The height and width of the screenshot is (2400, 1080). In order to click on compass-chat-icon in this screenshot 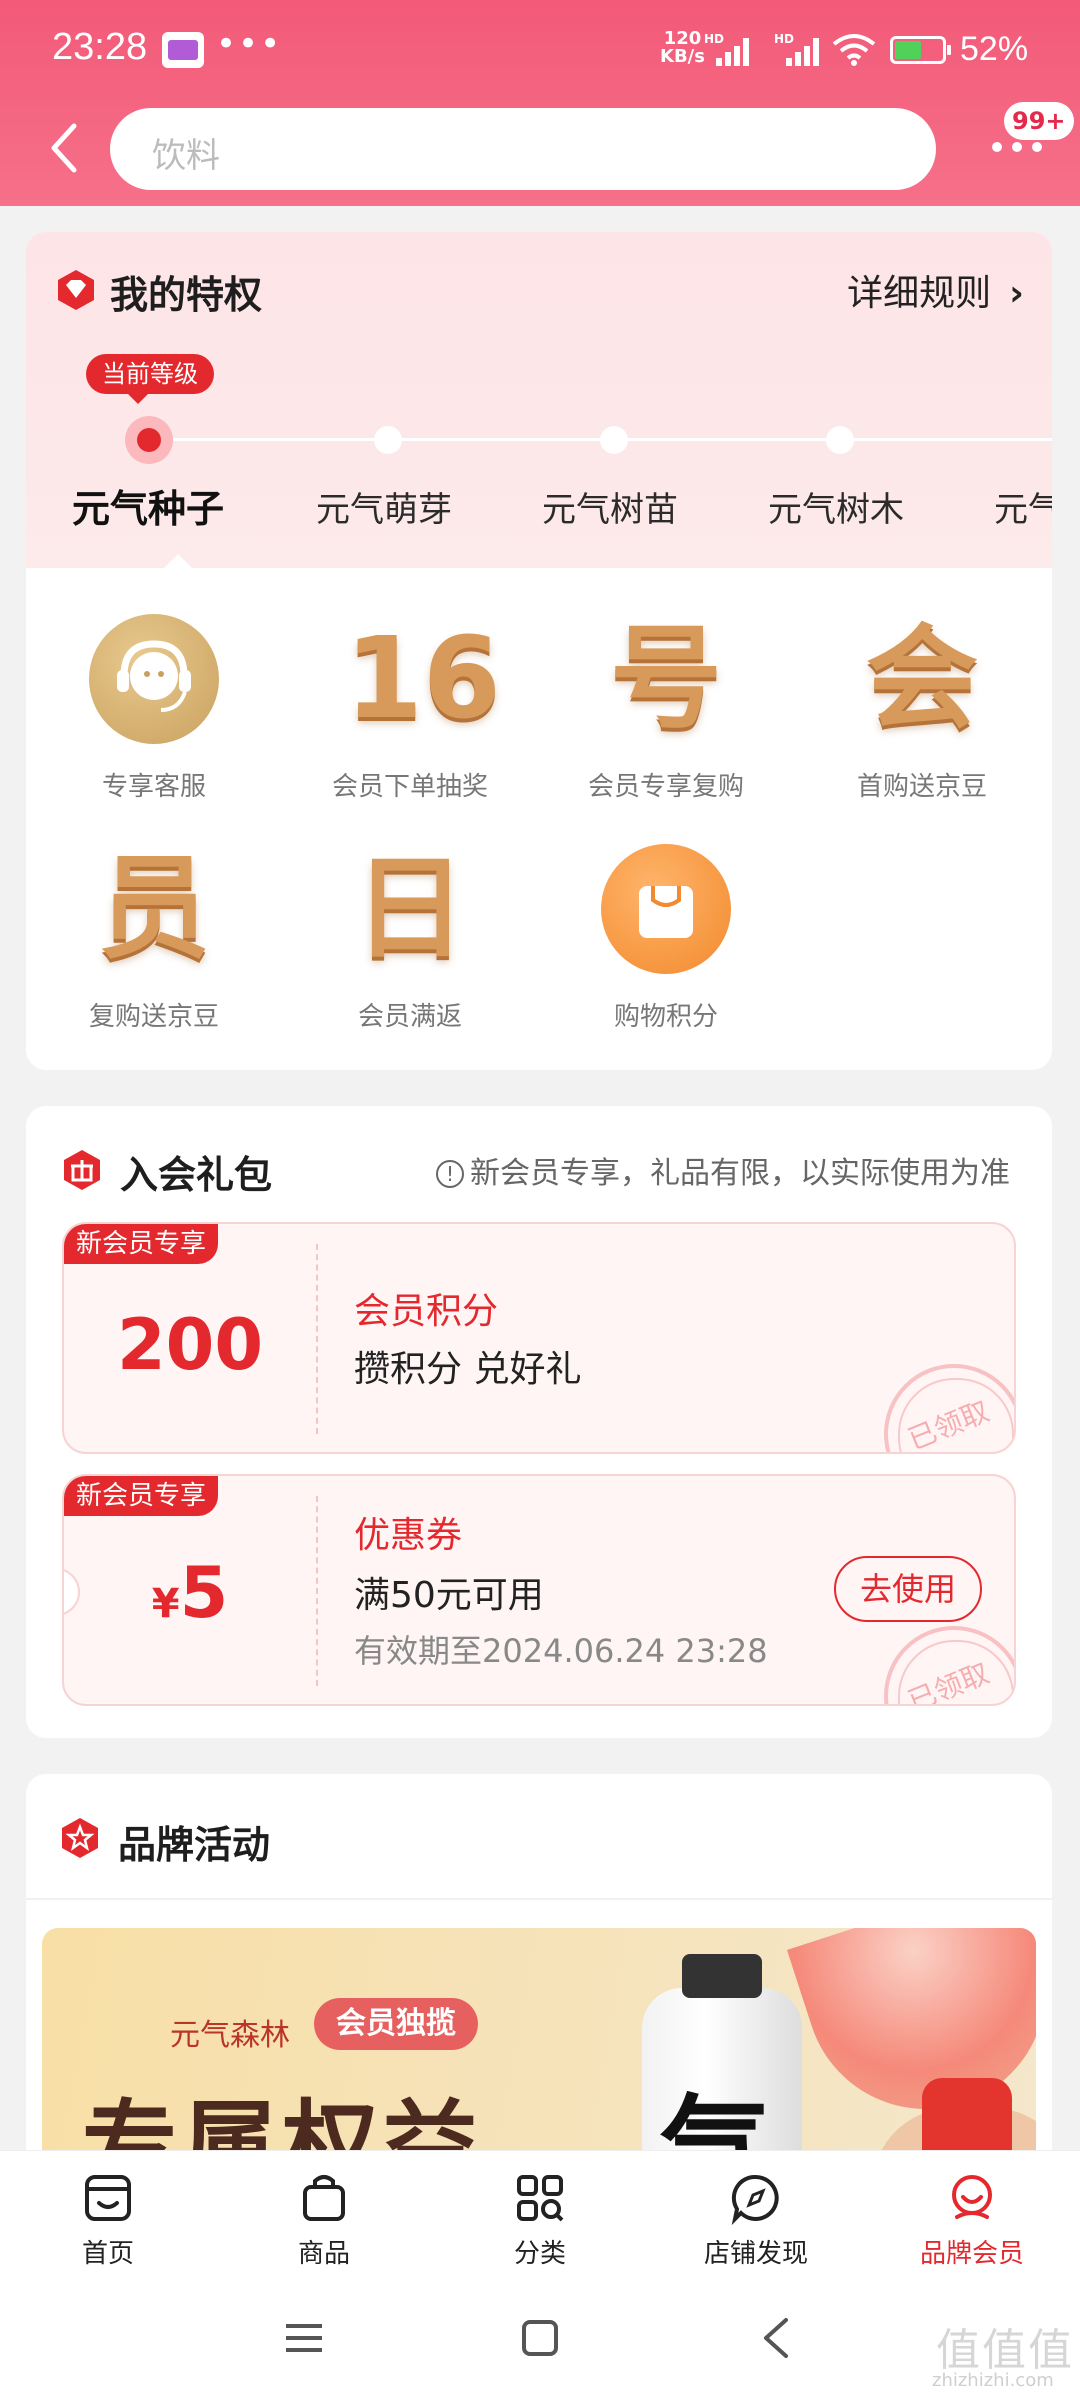, I will do `click(755, 2200)`.